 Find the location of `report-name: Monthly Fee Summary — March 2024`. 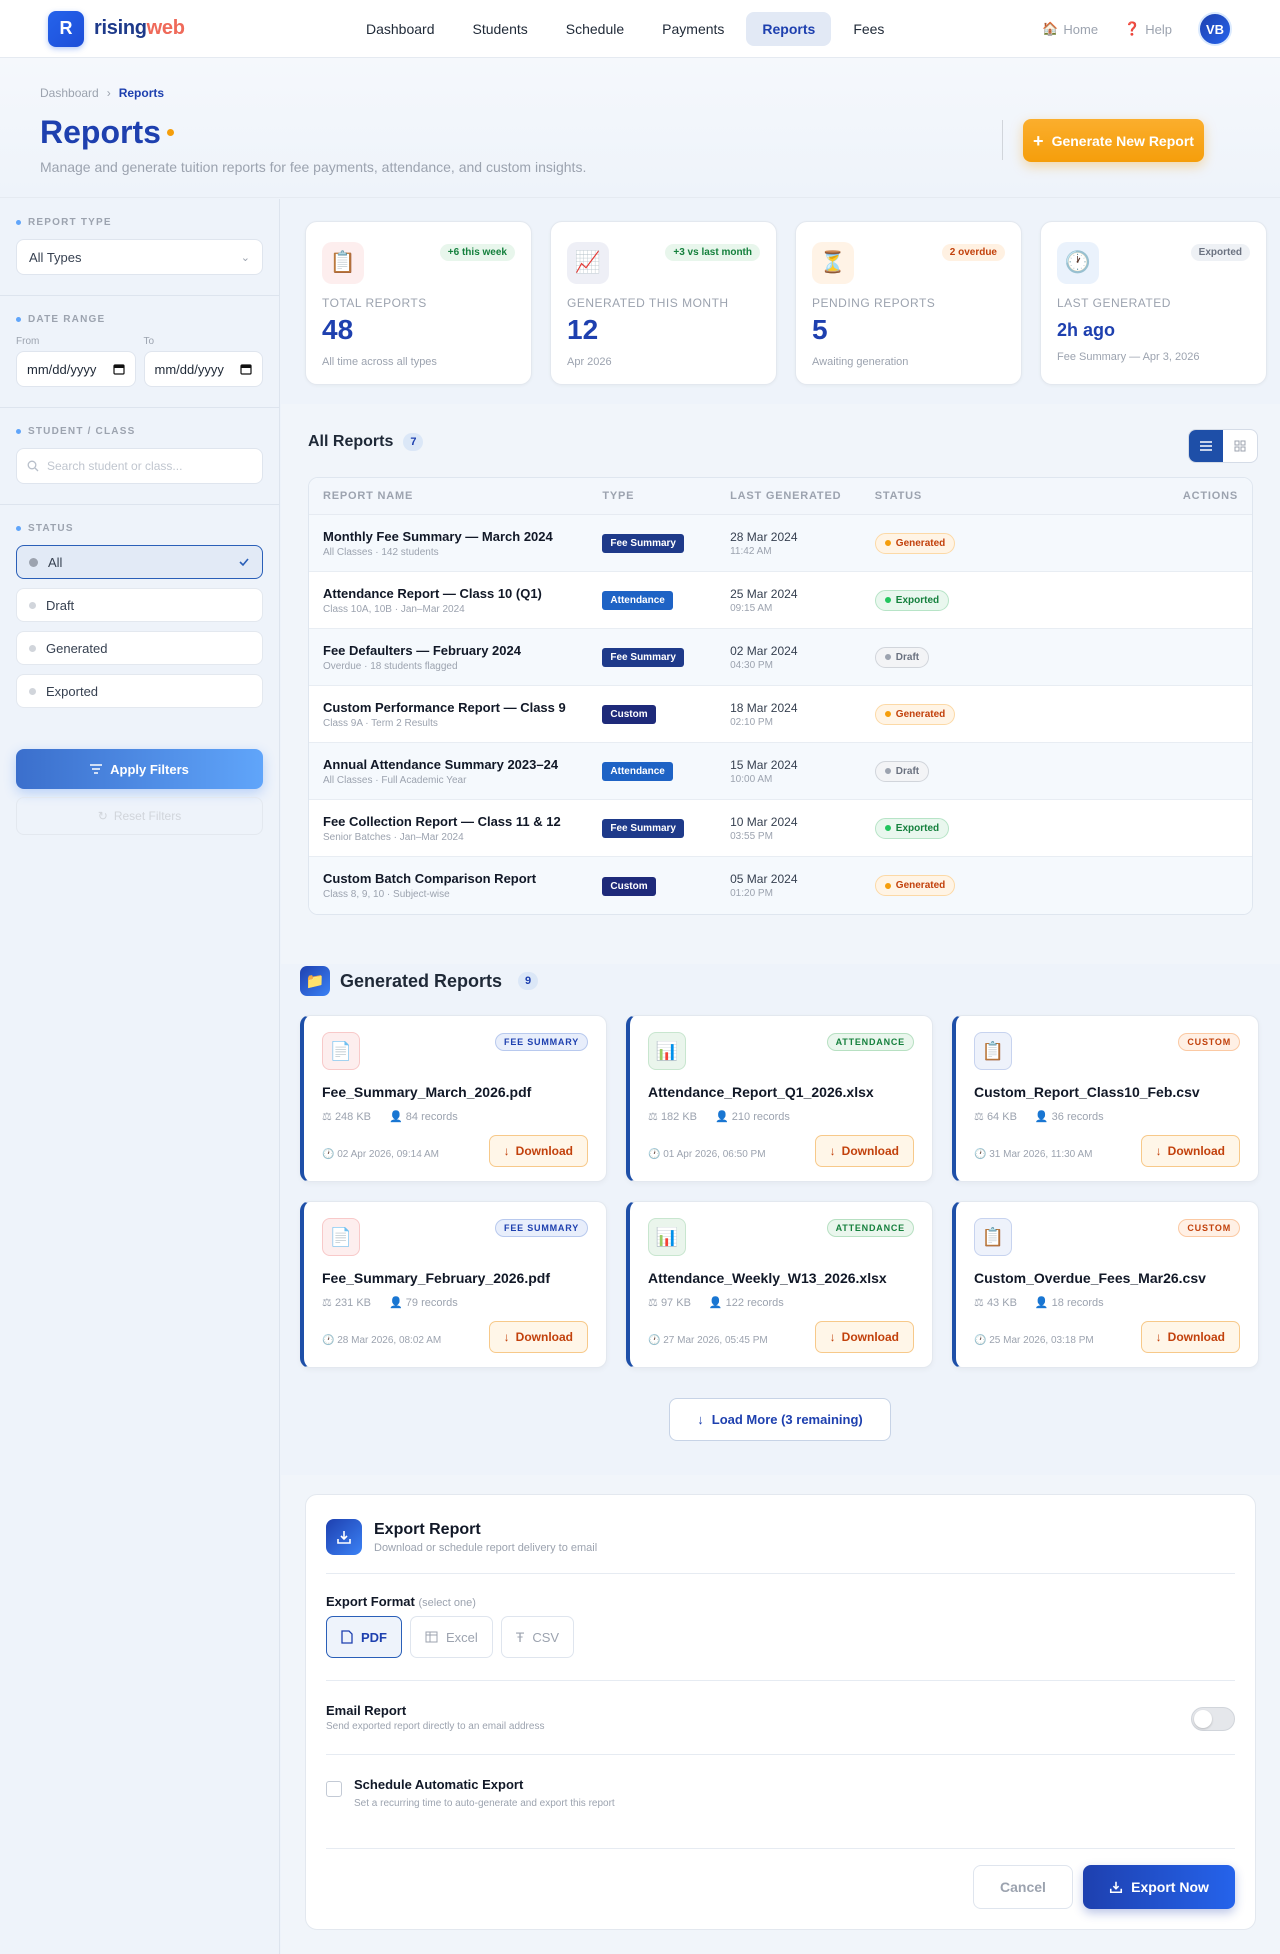

report-name: Monthly Fee Summary — March 2024 is located at coordinates (462, 536).